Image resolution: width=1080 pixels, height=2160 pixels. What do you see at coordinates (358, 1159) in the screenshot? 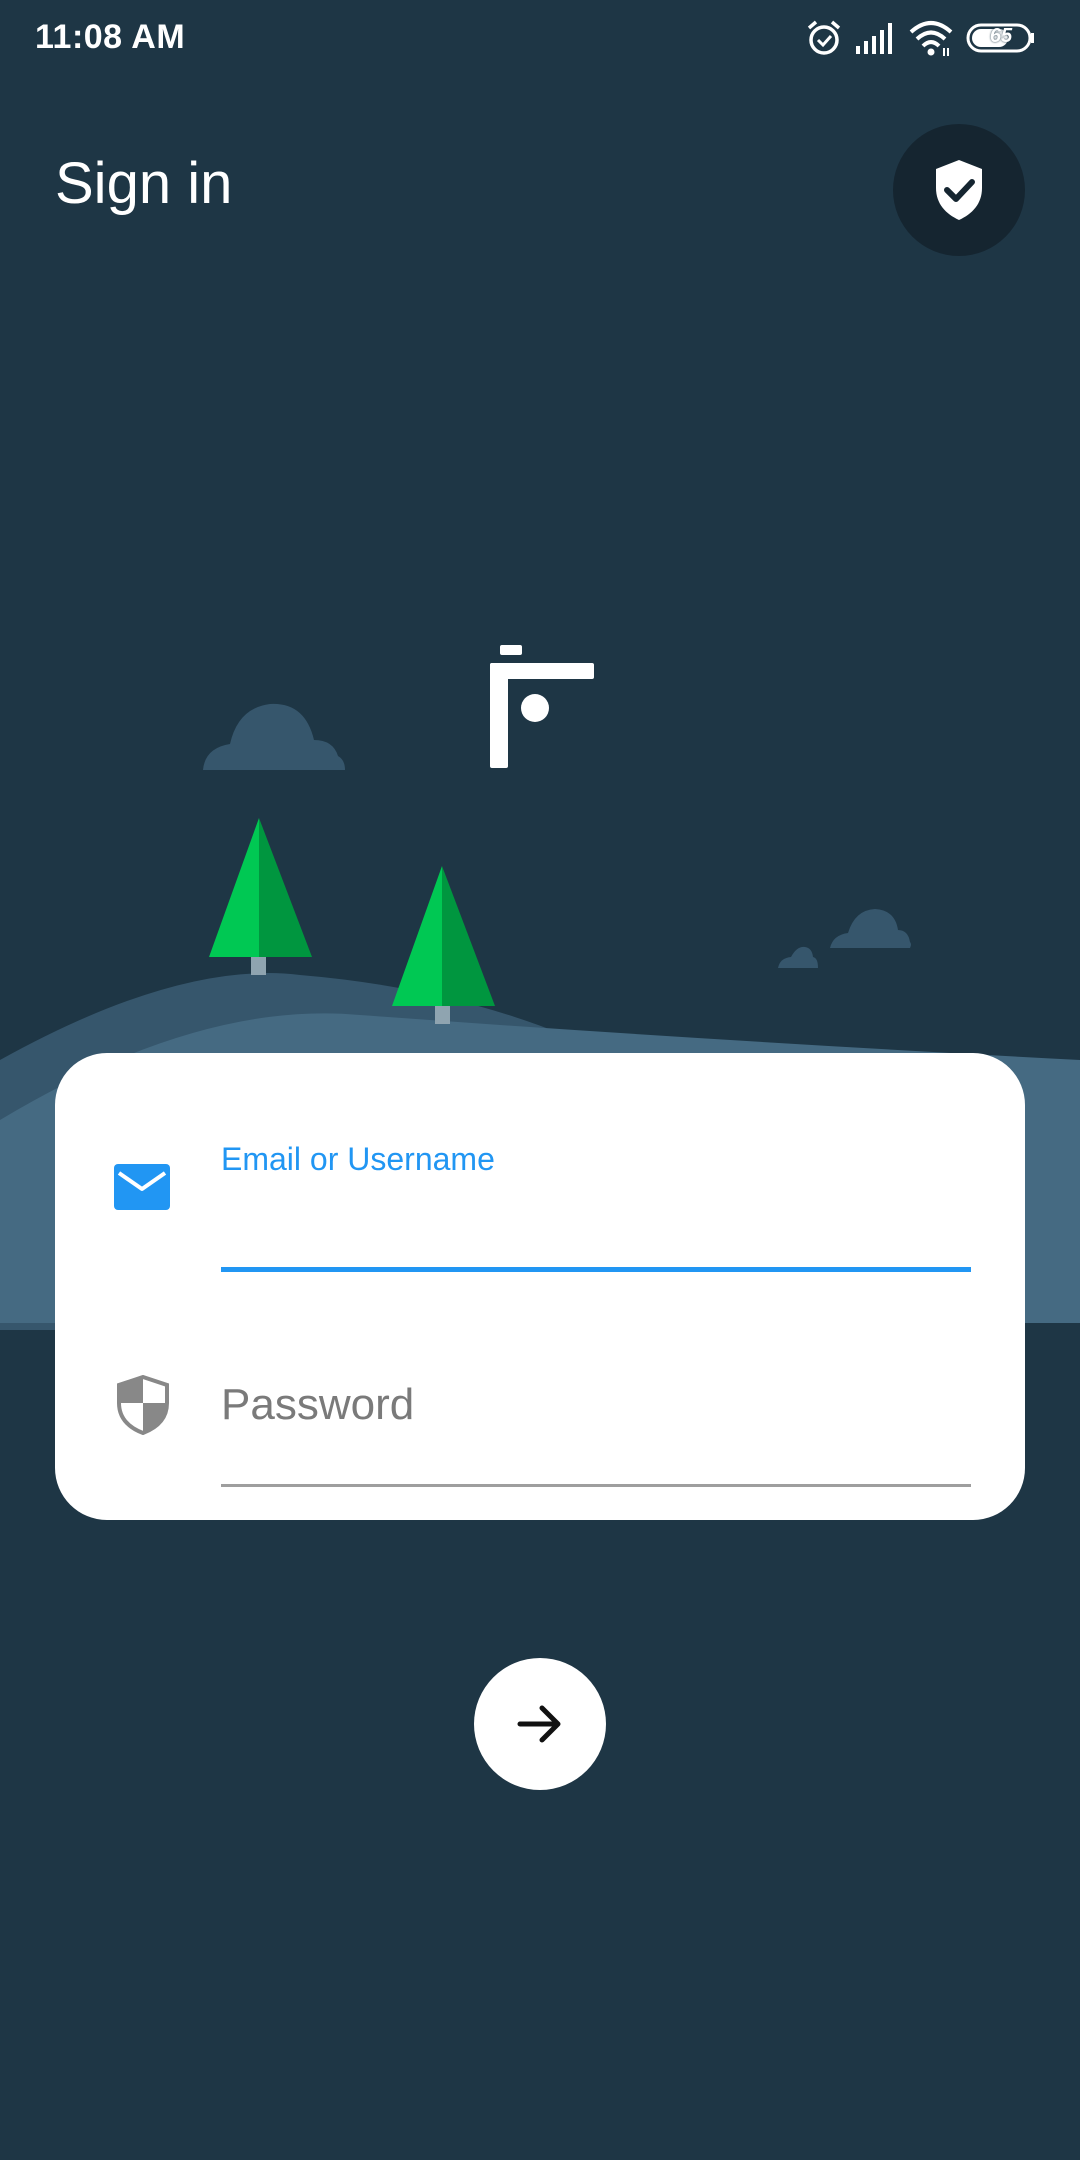
I see `email-label: Email or Username` at bounding box center [358, 1159].